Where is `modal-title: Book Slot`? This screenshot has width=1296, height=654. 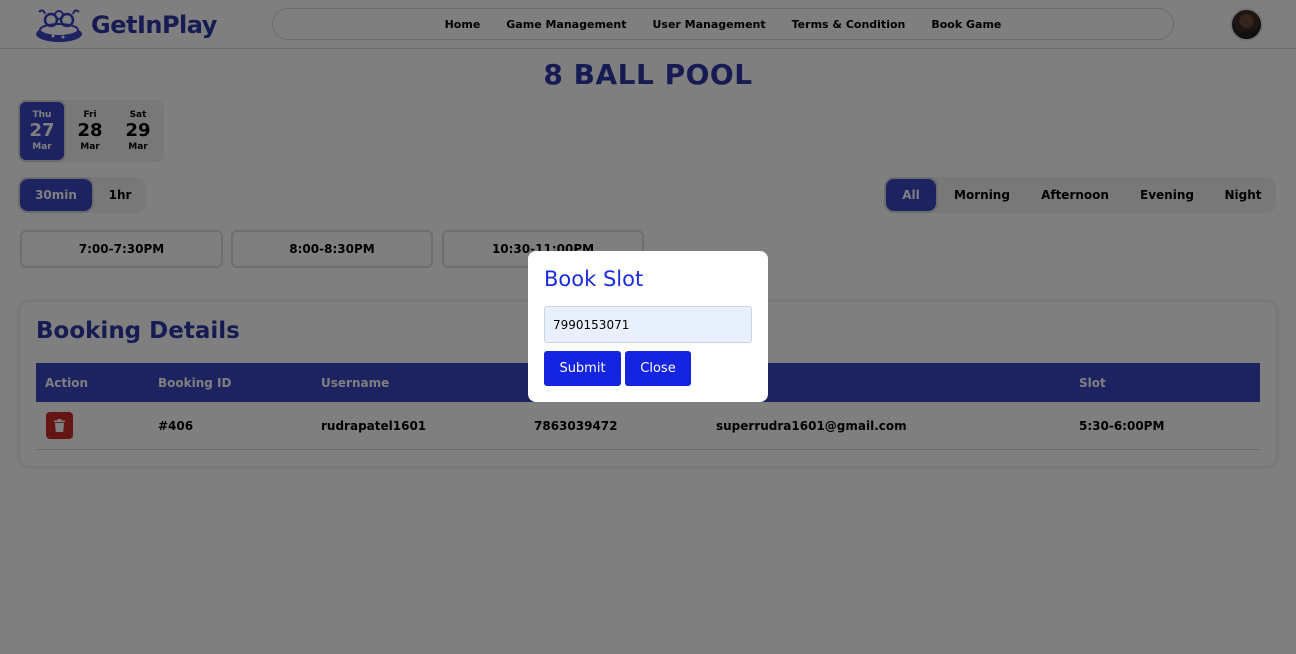 modal-title: Book Slot is located at coordinates (594, 279).